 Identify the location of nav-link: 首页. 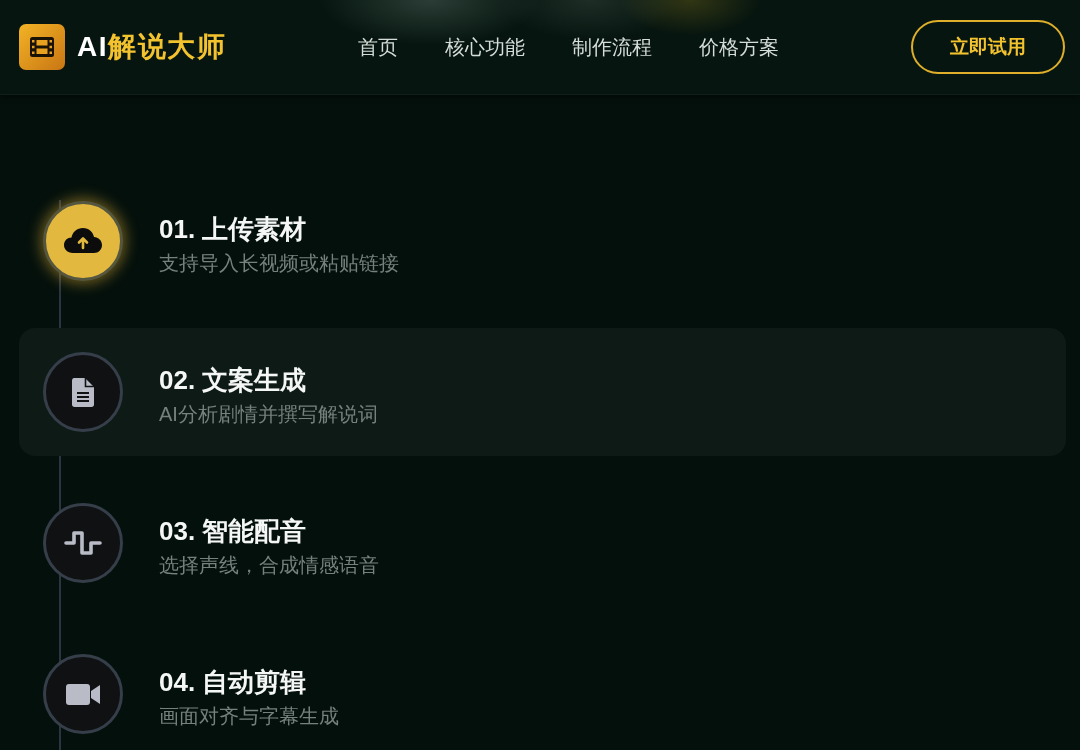
(378, 47).